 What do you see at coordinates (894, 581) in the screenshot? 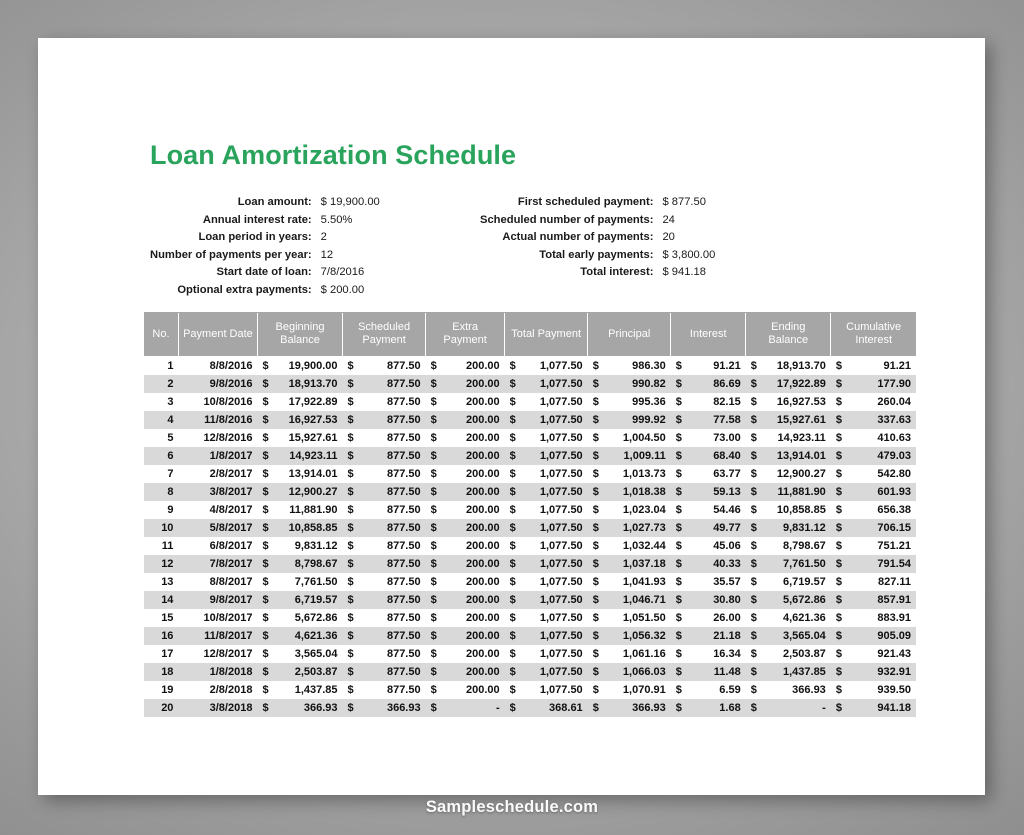
I see `cell-amount: 827.11` at bounding box center [894, 581].